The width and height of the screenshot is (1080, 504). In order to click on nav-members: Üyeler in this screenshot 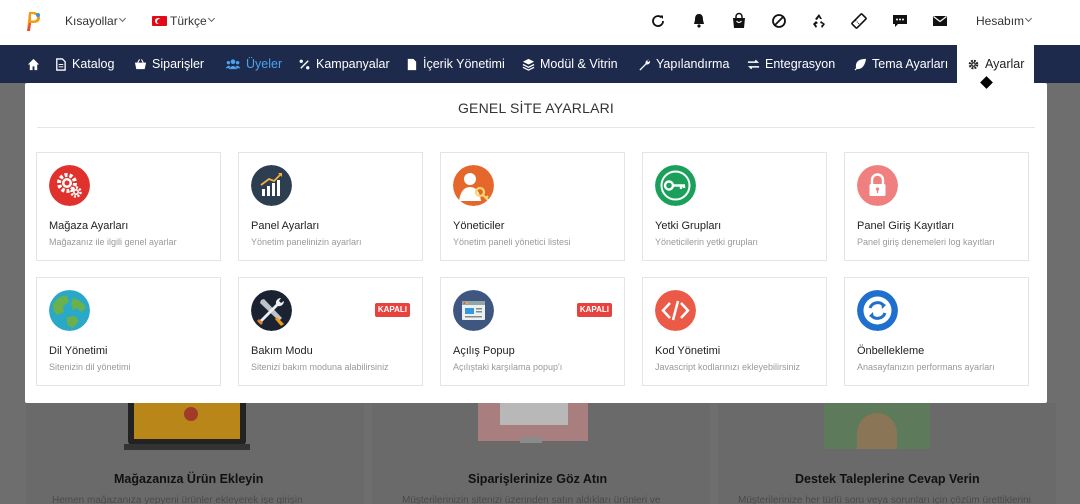, I will do `click(253, 64)`.